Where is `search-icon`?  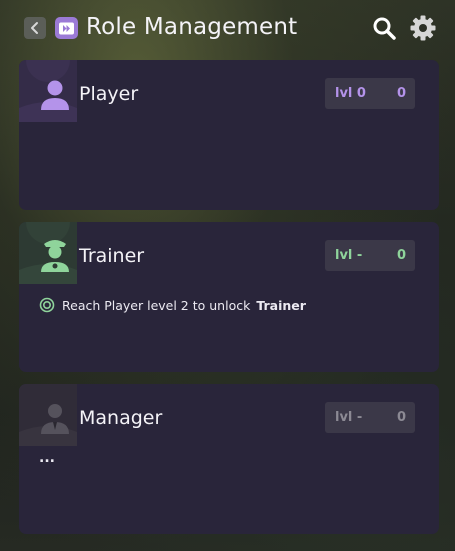 search-icon is located at coordinates (384, 28).